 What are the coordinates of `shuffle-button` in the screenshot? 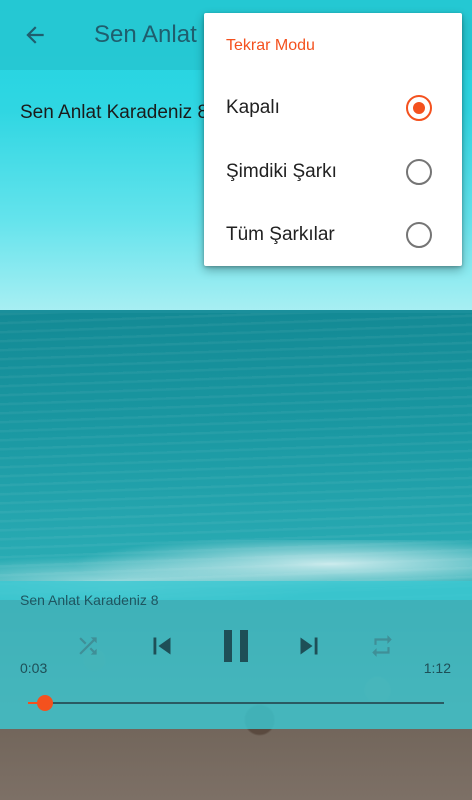 It's located at (88, 646).